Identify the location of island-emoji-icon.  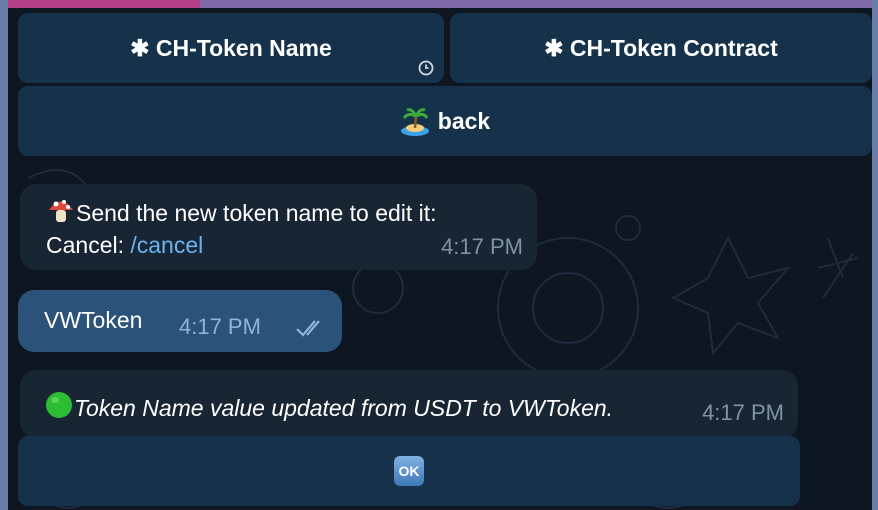
(414, 122).